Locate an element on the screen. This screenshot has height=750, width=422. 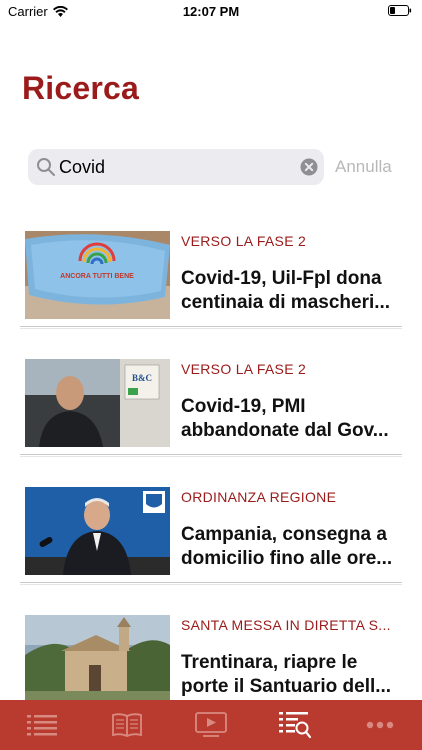
tab-magazine is located at coordinates (126, 725).